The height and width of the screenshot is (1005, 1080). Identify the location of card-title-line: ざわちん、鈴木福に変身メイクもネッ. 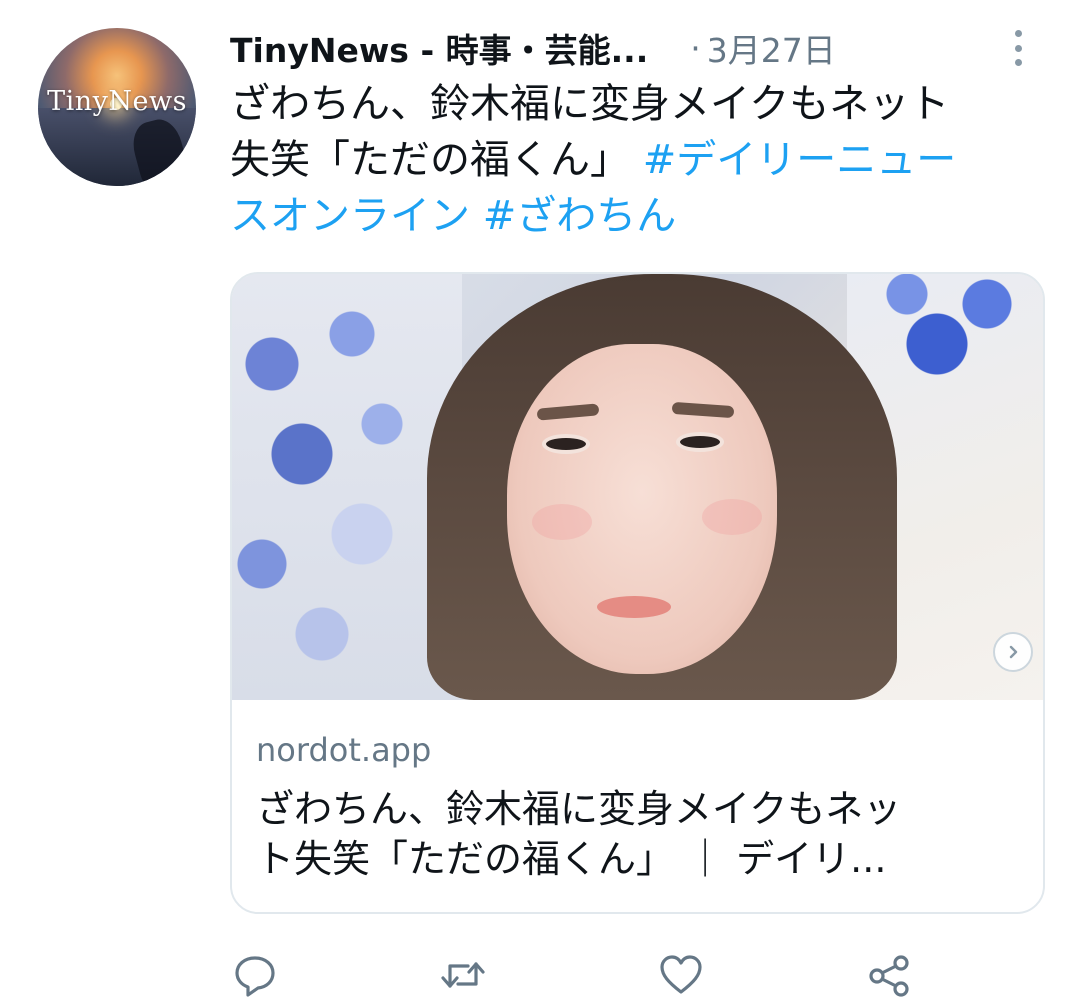
(579, 809).